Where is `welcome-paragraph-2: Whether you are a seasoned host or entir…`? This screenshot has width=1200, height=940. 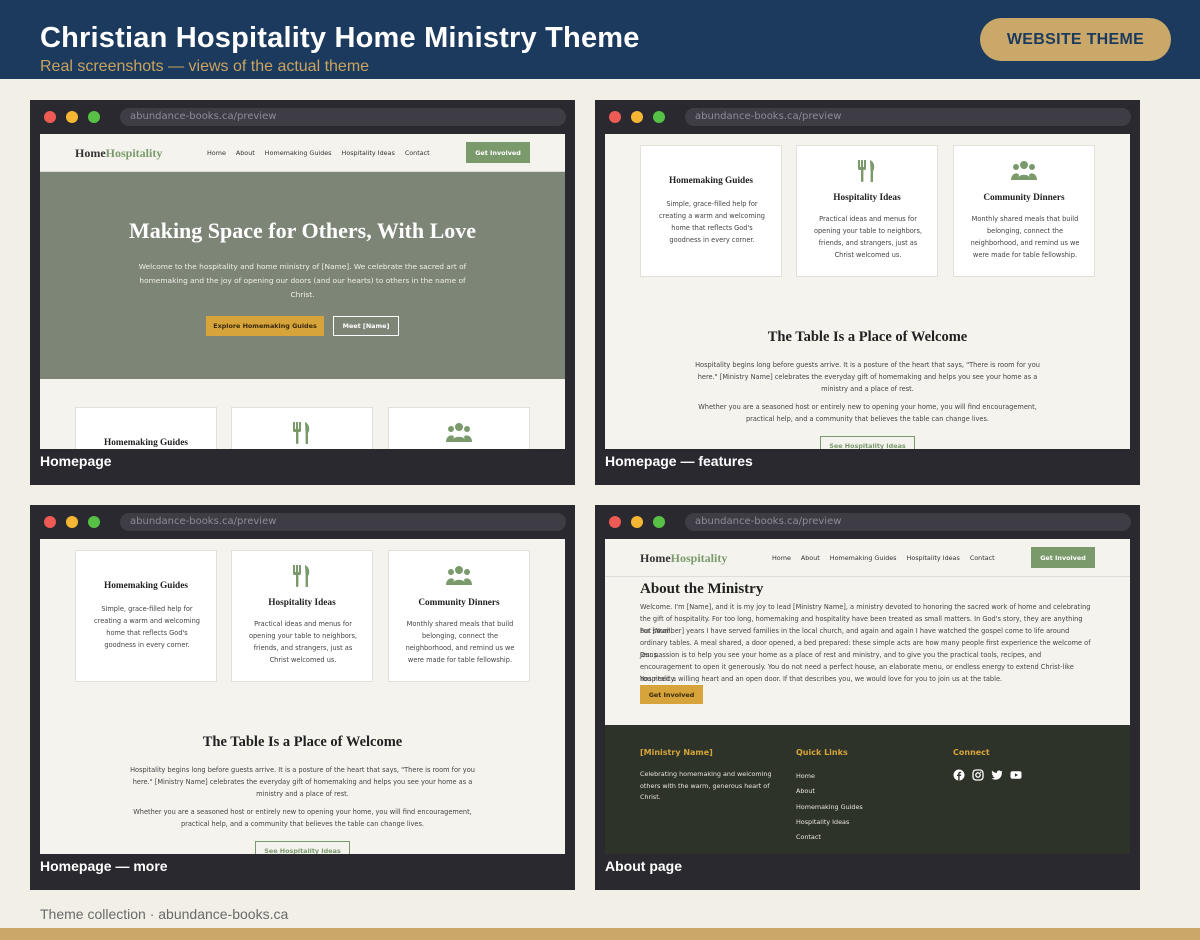
welcome-paragraph-2: Whether you are a seasoned host or entir… is located at coordinates (867, 413).